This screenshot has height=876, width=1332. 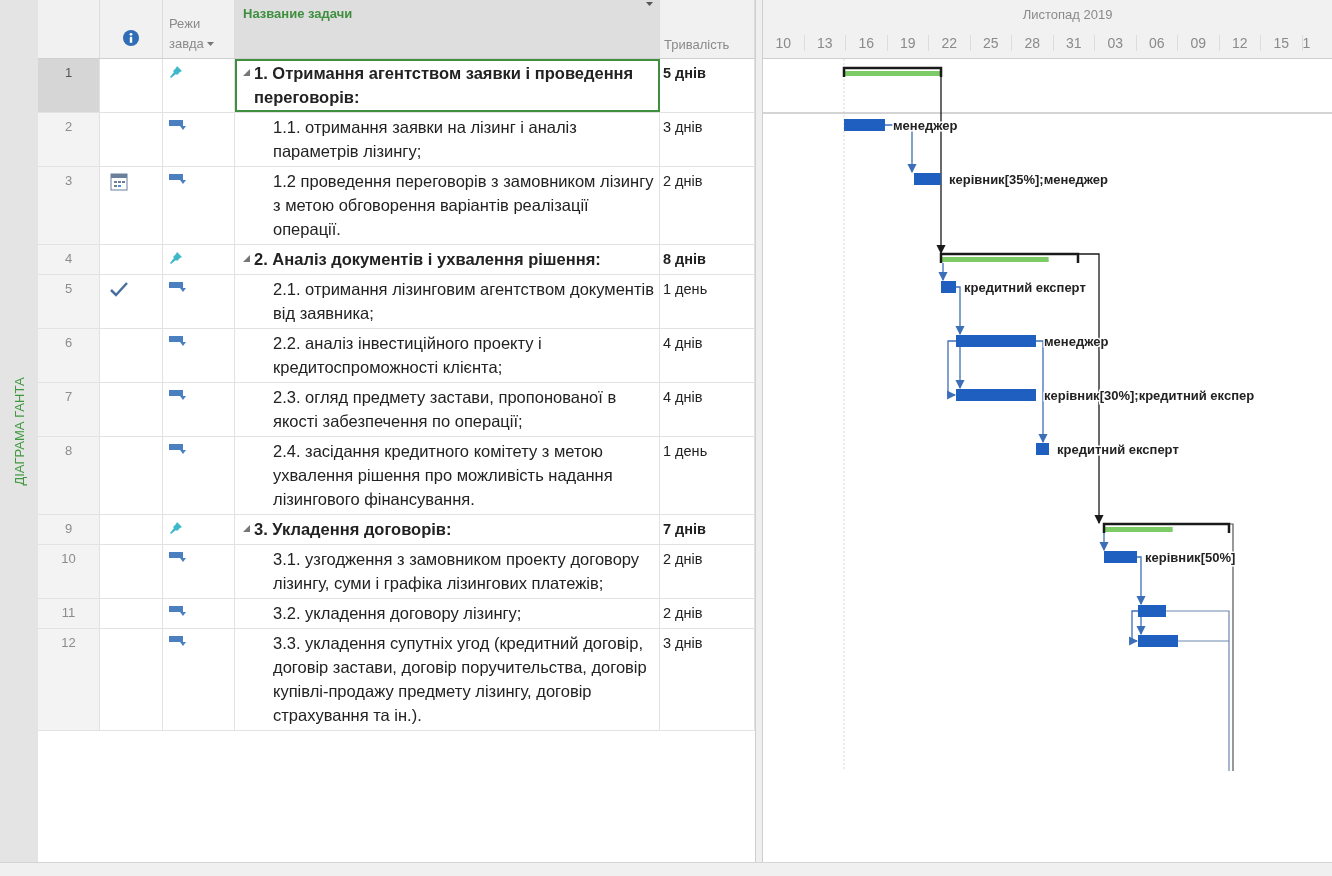 What do you see at coordinates (186, 44) in the screenshot?
I see `column-header: завда` at bounding box center [186, 44].